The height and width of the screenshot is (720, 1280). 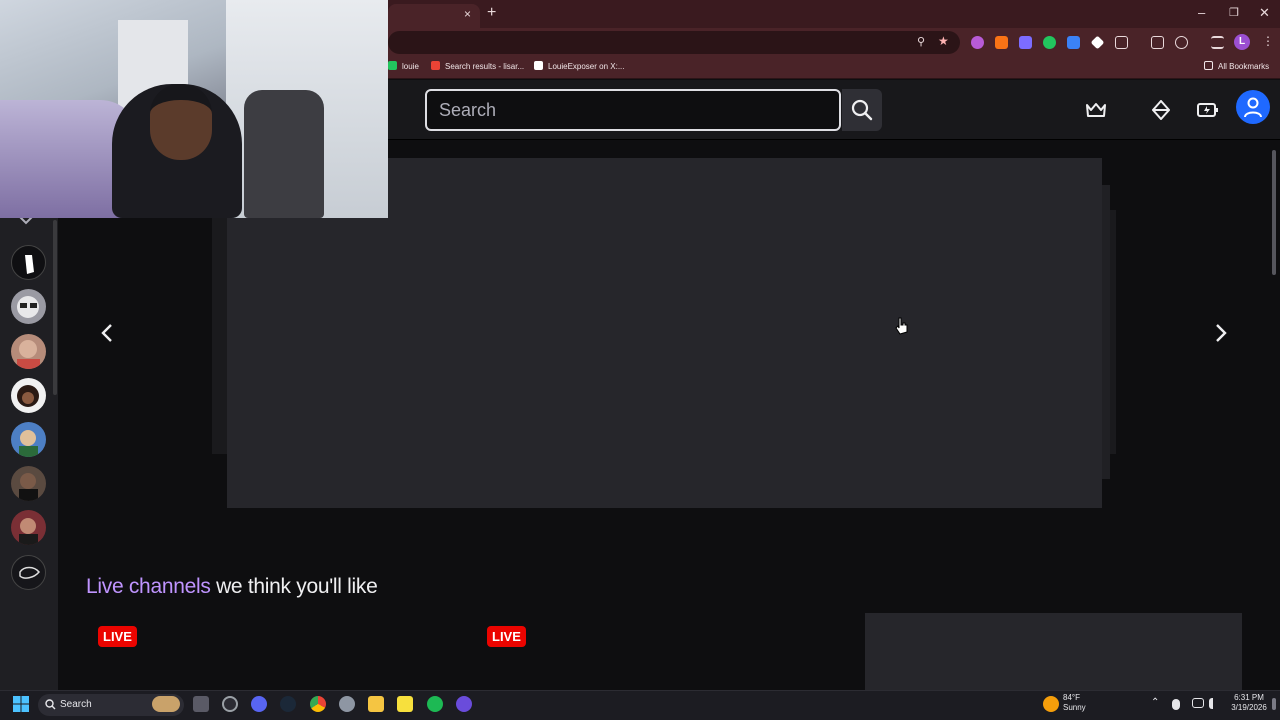 What do you see at coordinates (1249, 703) in the screenshot?
I see `taskbar-clock: 6:31 PM 3/19/2026` at bounding box center [1249, 703].